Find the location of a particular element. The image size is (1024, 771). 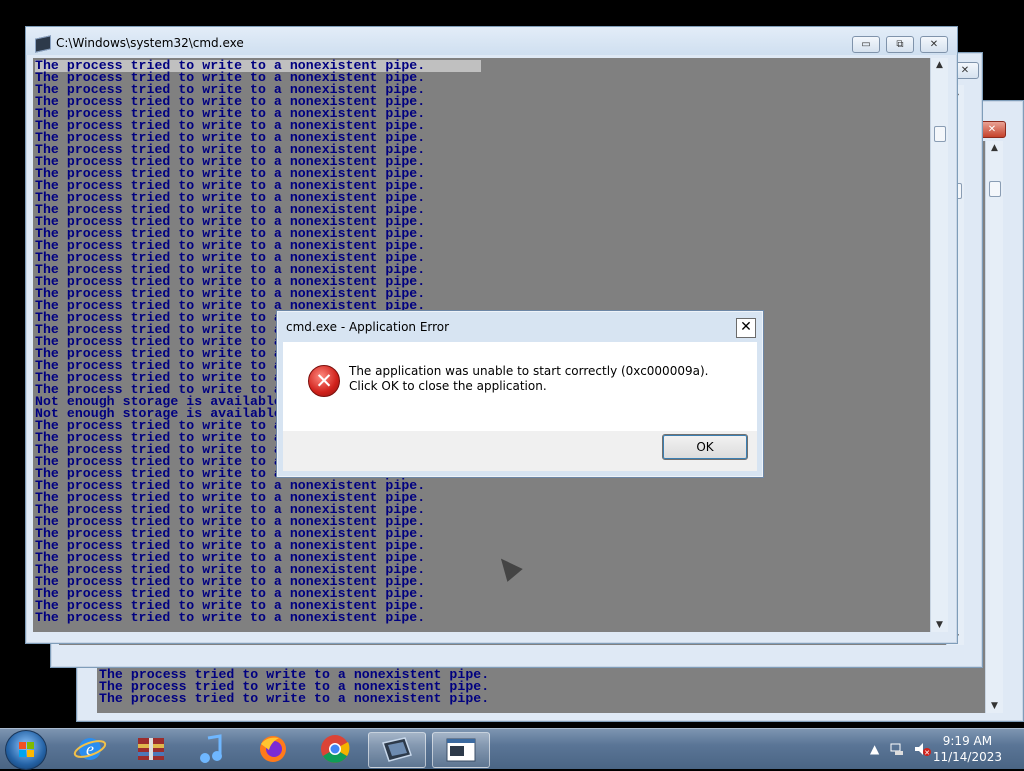

dialog-title: cmd.exe - Application Error is located at coordinates (368, 327).